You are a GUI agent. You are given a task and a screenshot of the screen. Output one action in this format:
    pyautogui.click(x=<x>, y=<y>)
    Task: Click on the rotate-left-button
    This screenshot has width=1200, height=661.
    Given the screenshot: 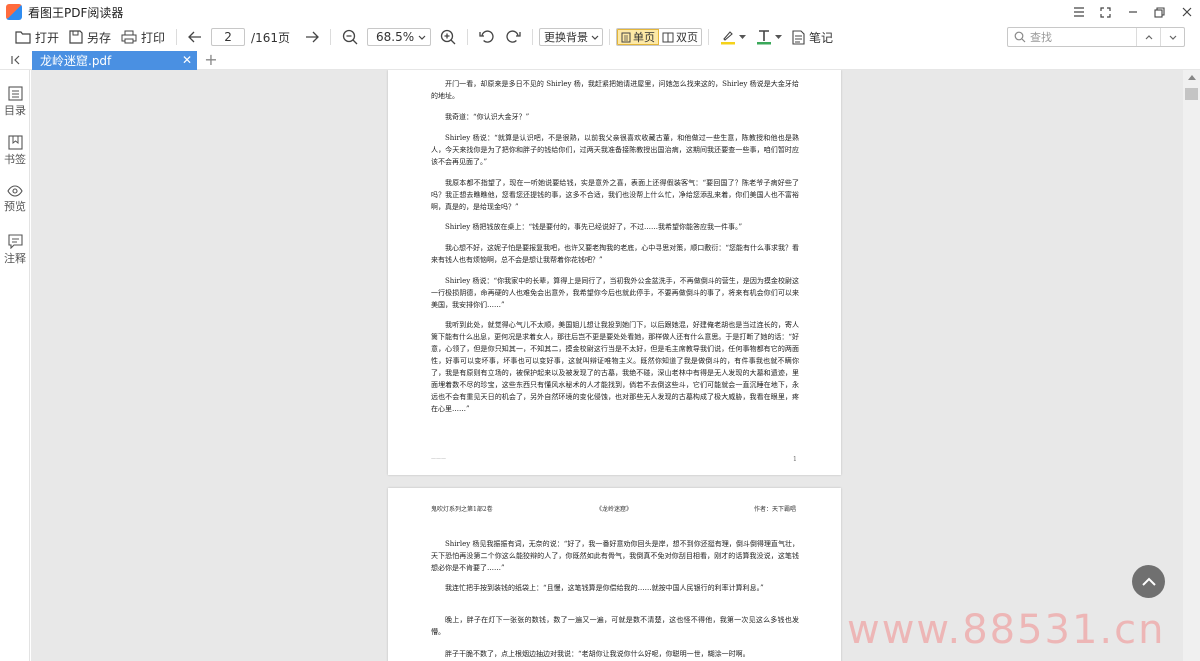 What is the action you would take?
    pyautogui.click(x=487, y=37)
    